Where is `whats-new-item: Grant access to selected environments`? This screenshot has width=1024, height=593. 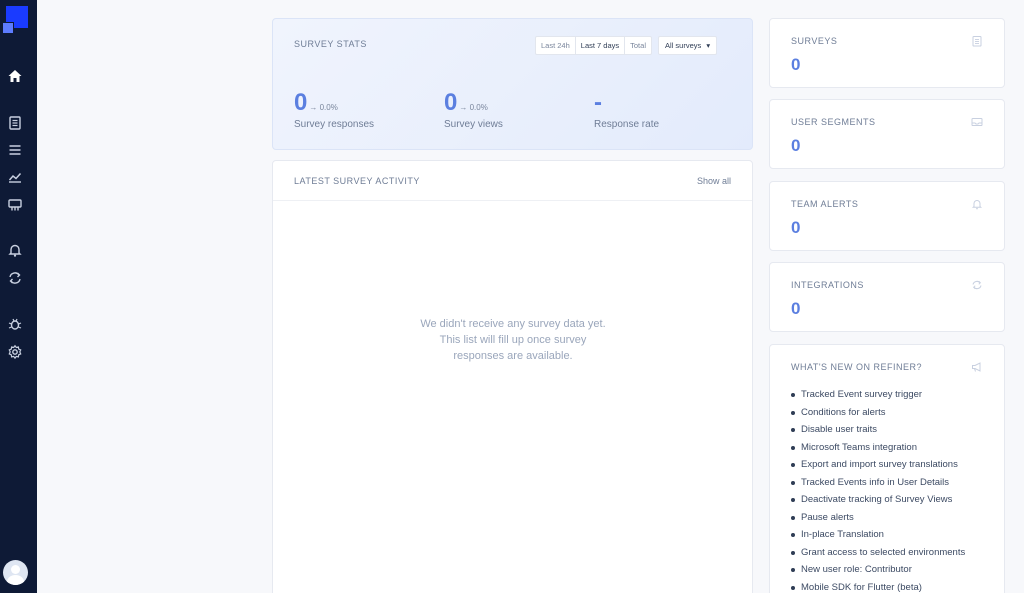 whats-new-item: Grant access to selected environments is located at coordinates (877, 553).